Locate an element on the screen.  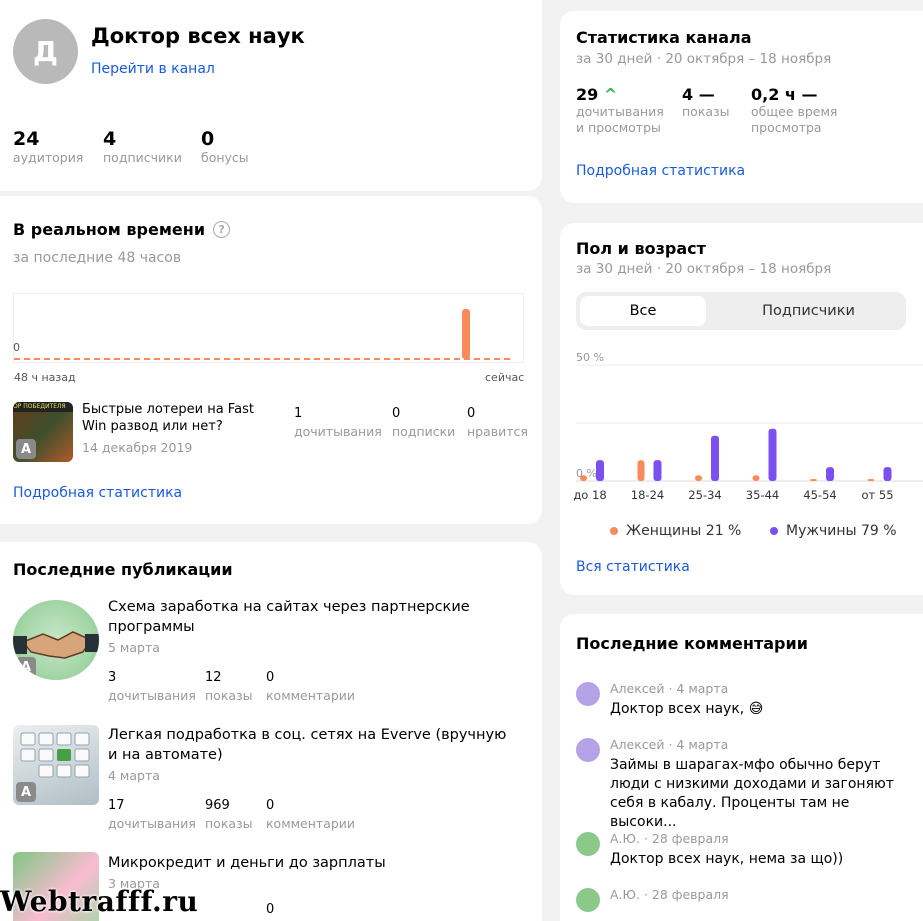
x-tick-label: от 55 is located at coordinates (877, 495).